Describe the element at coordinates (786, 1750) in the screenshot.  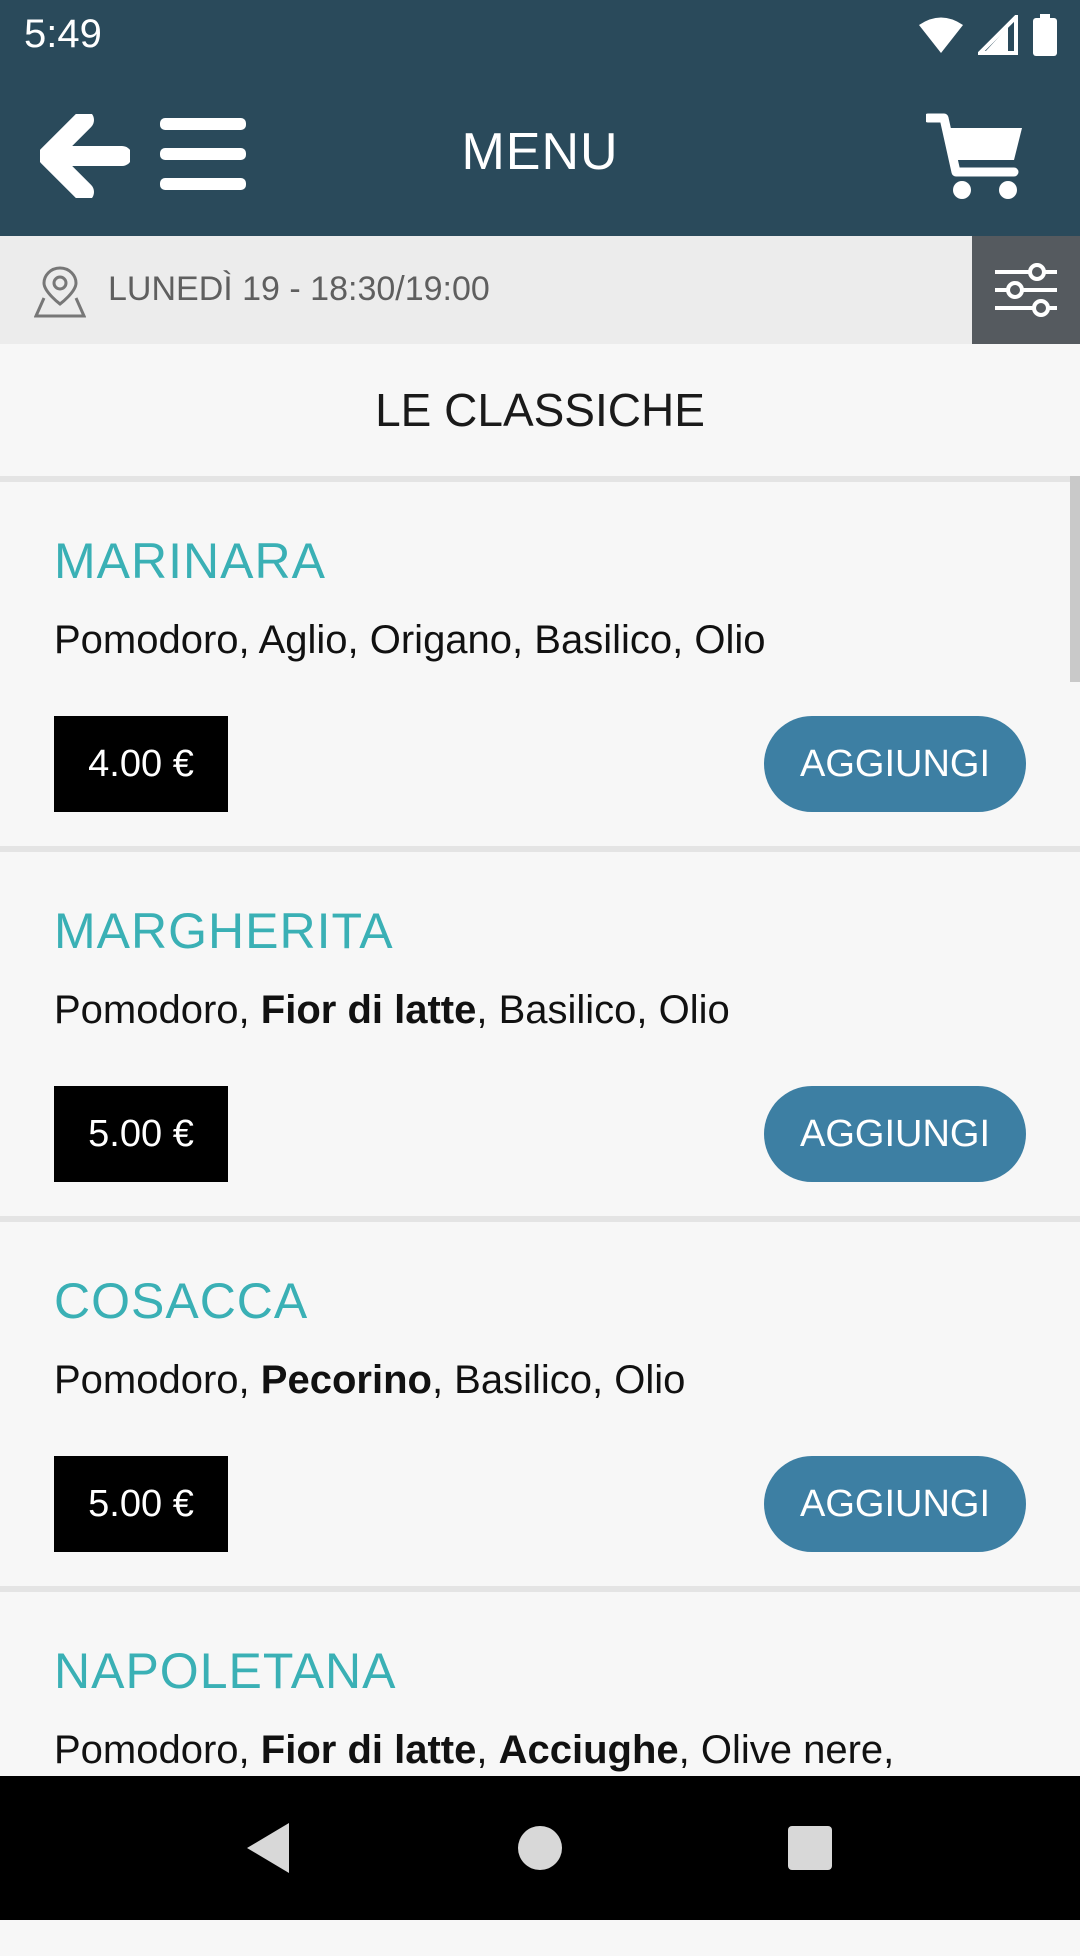
I see `item-ingredient-text: , Olive nere,` at that location.